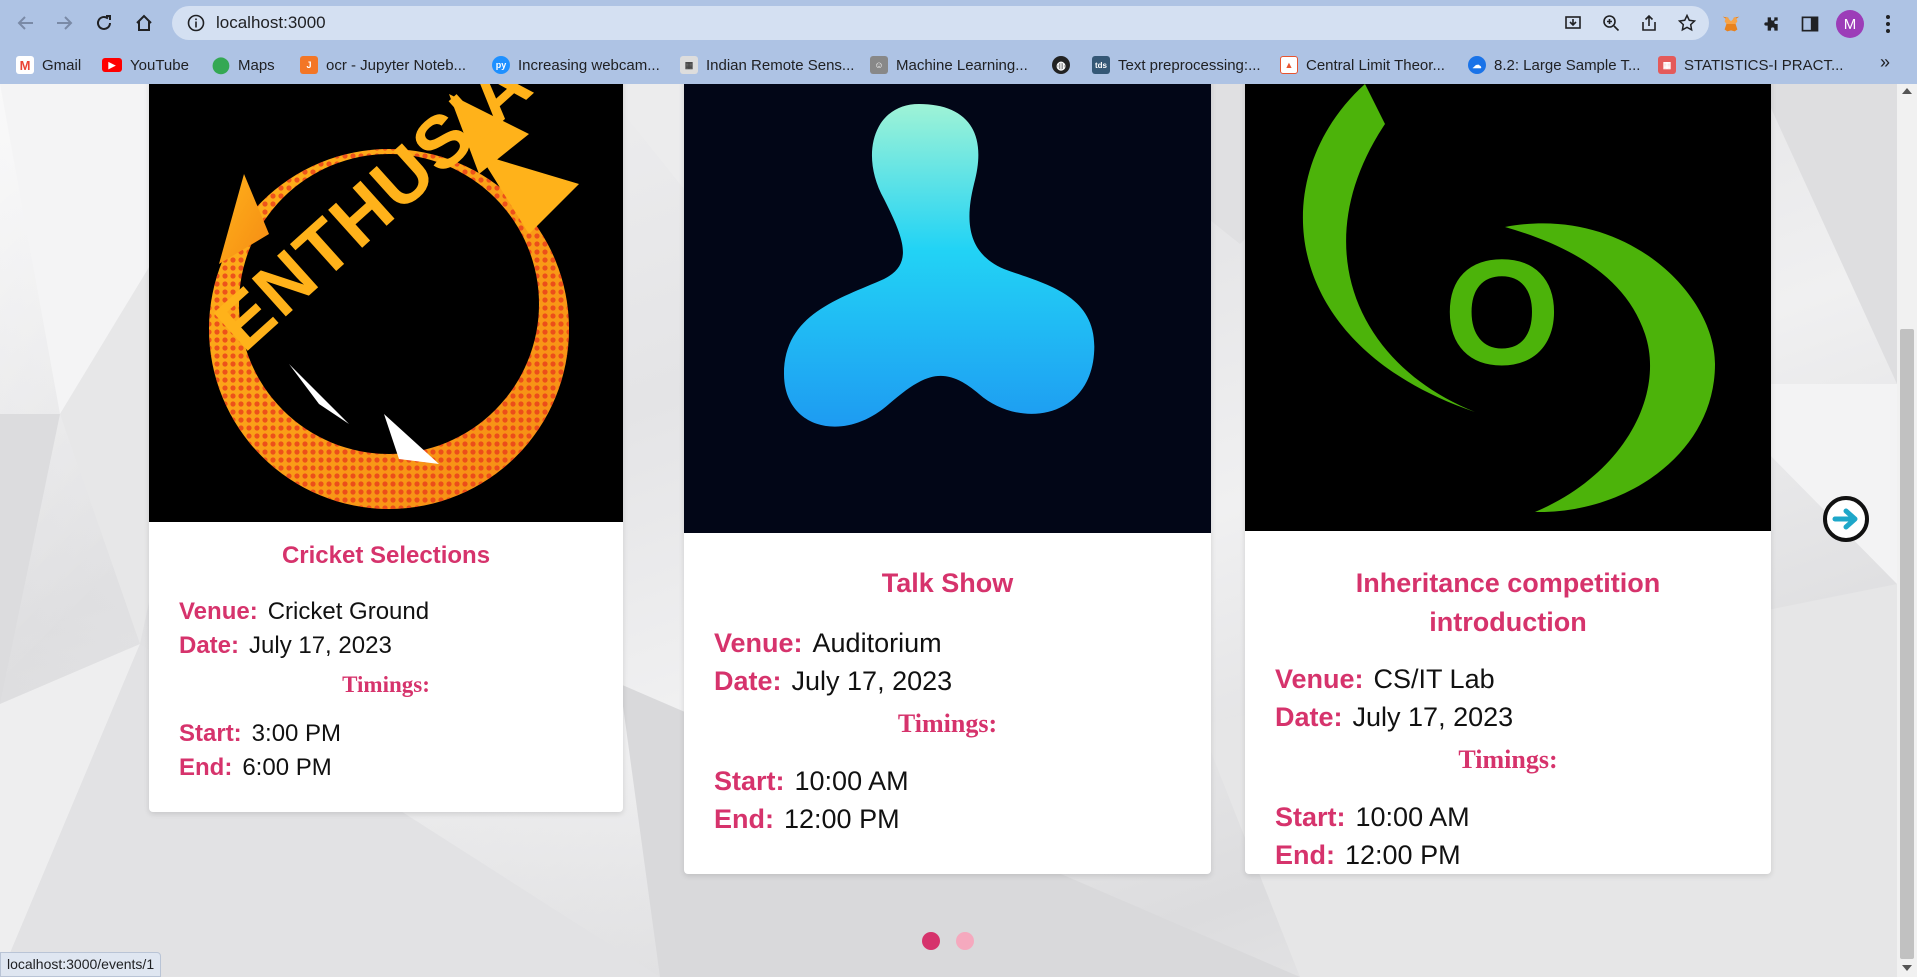 This screenshot has height=977, width=1917. Describe the element at coordinates (196, 23) in the screenshot. I see `info-icon` at that location.